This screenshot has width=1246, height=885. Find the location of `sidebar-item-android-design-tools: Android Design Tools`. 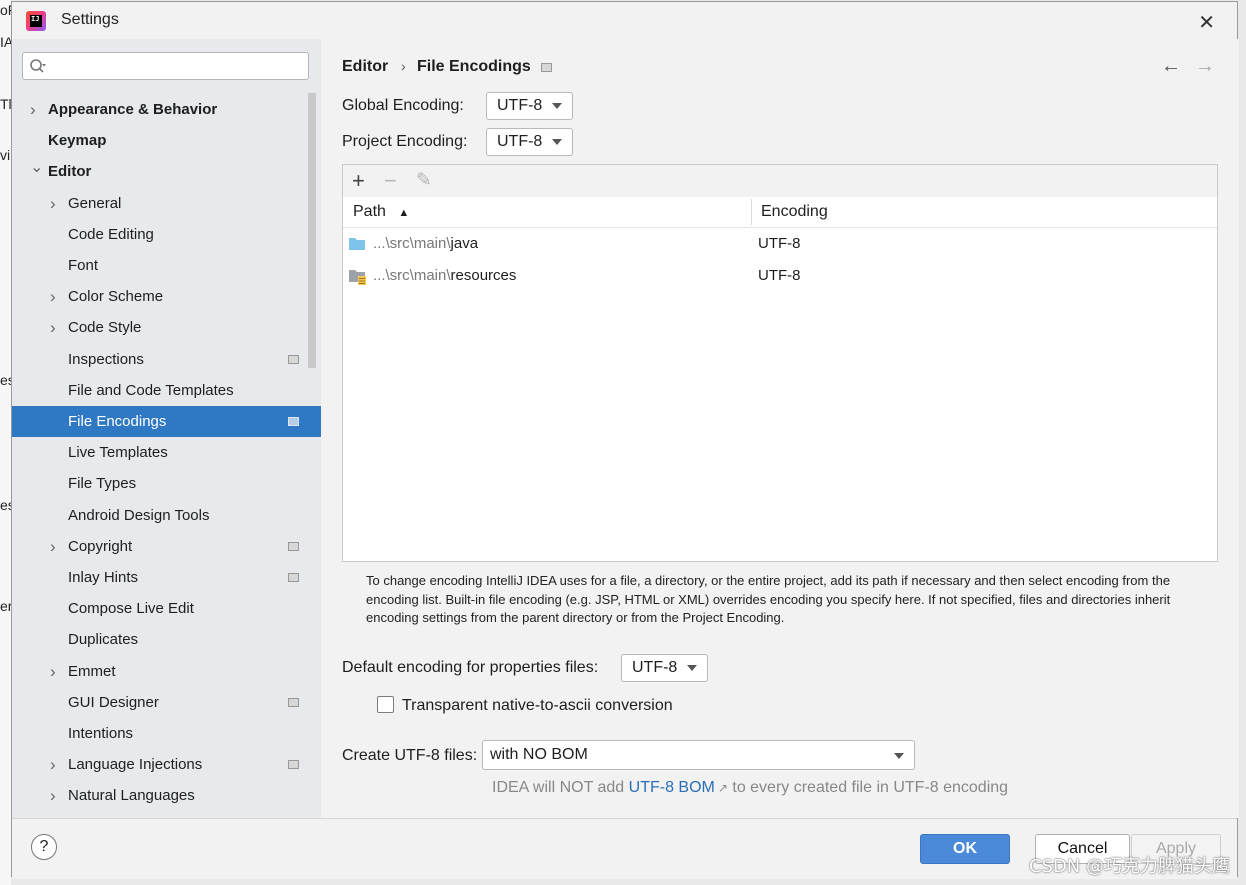

sidebar-item-android-design-tools: Android Design Tools is located at coordinates (166, 515).